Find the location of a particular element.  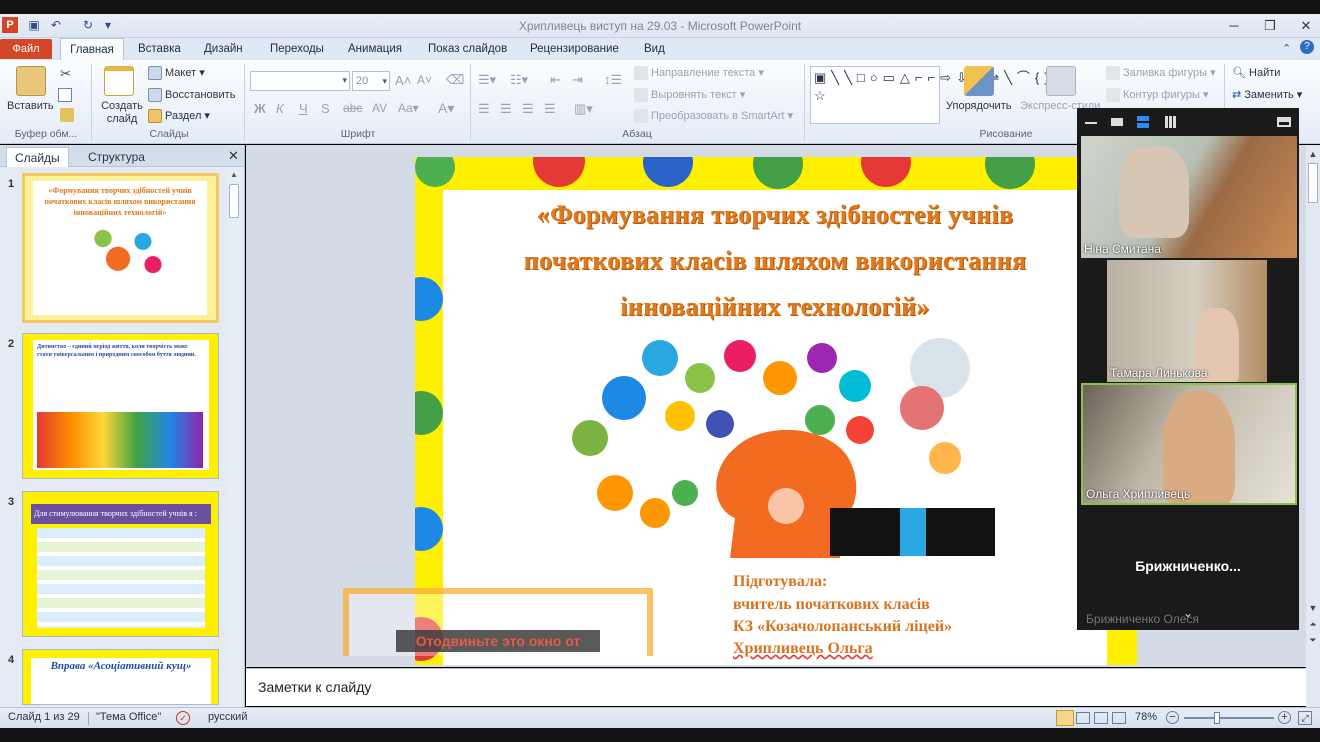

notes-pane: Заметки к слайду is located at coordinates (776, 687).